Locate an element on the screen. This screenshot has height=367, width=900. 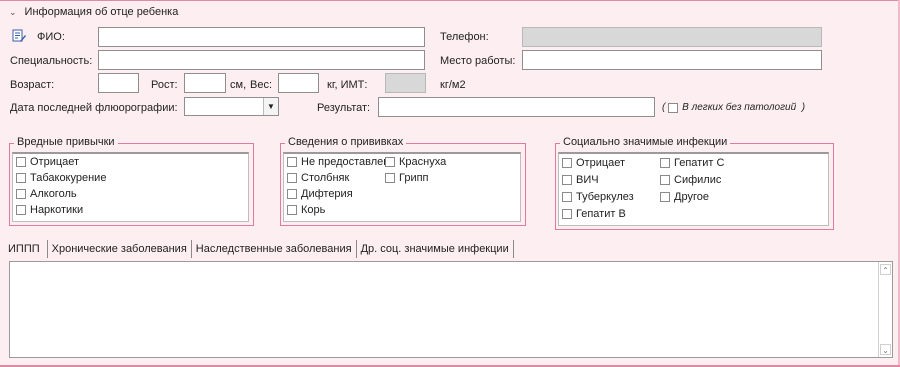
scroll-up-icon: ⌃ is located at coordinates (885, 269).